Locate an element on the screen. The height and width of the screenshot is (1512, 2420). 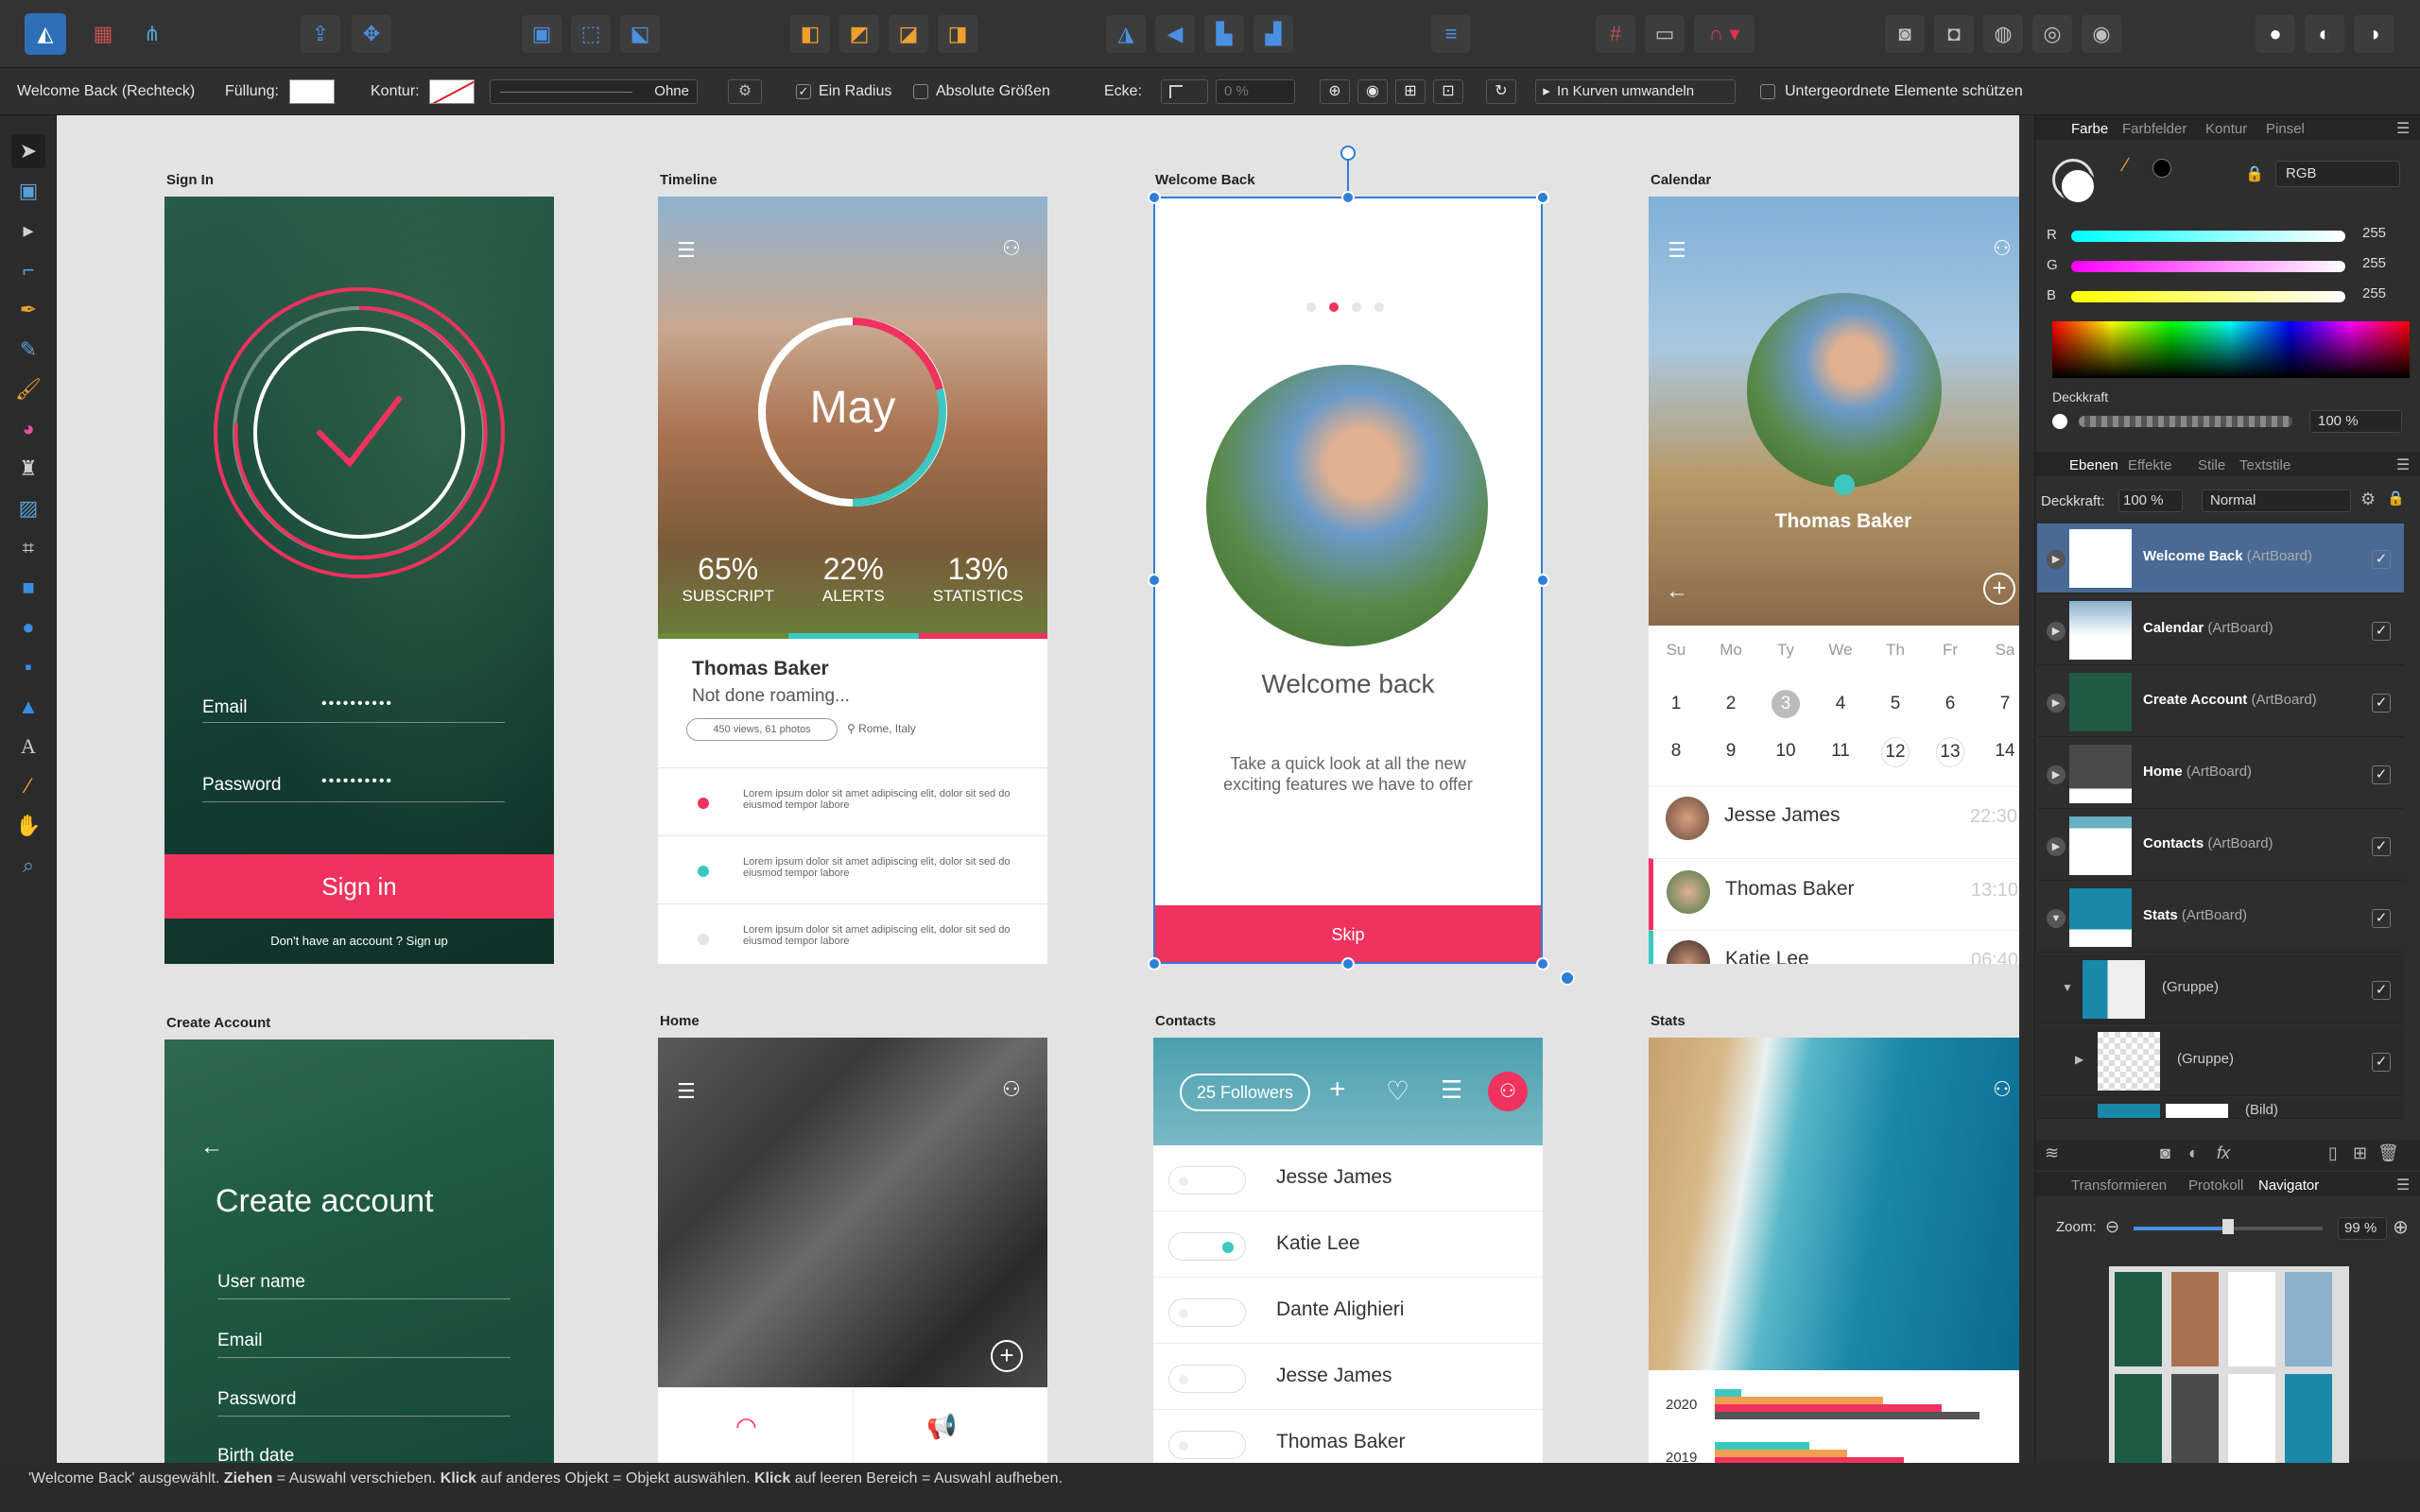
megaphone-icon: 📢 is located at coordinates (941, 1426).